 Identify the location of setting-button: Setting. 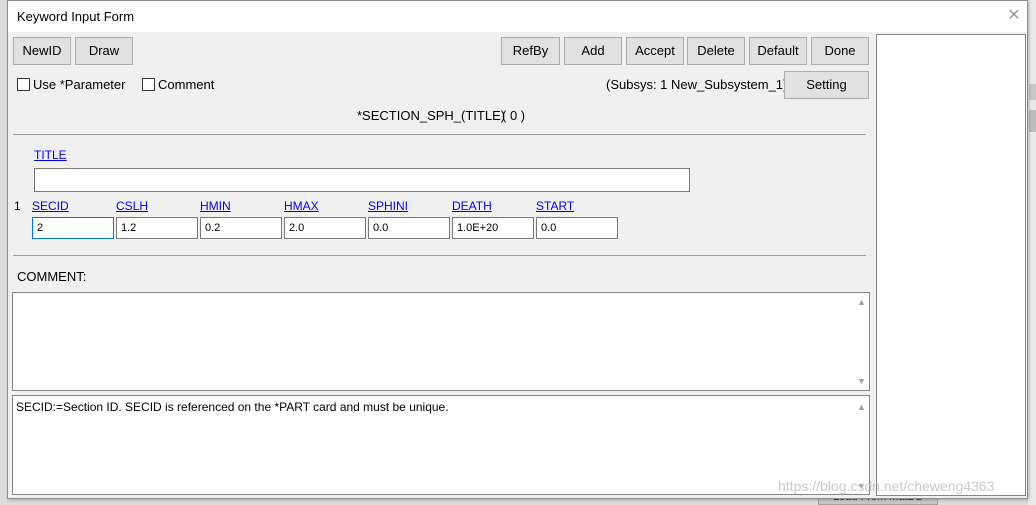
(826, 85).